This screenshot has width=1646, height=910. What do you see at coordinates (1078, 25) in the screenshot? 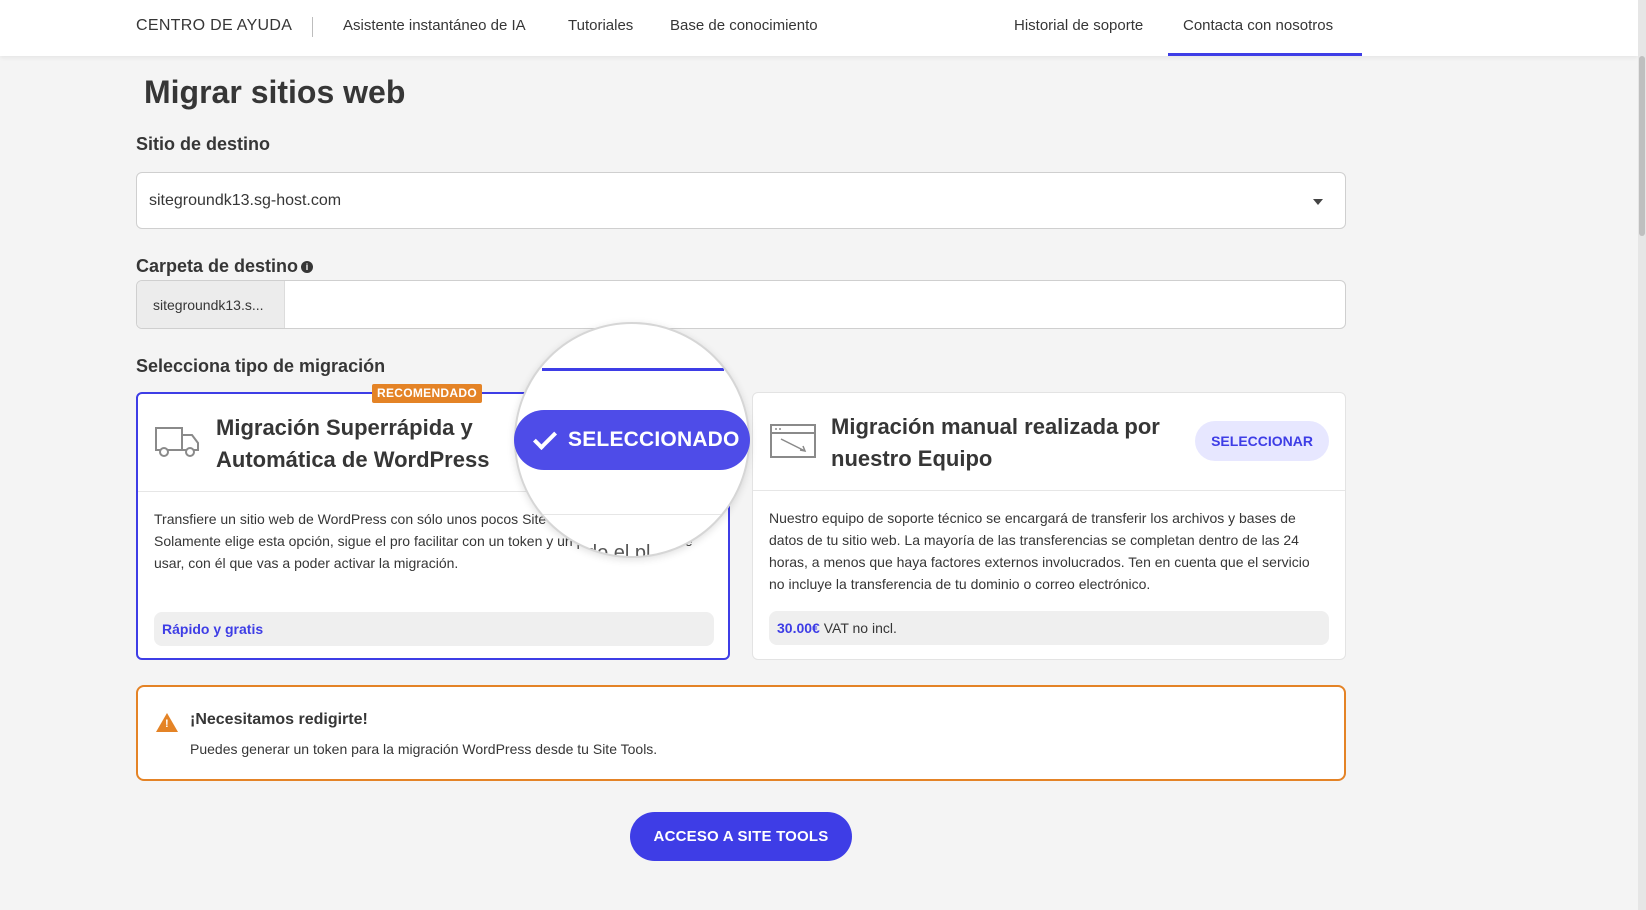
I see `nav-link-support-history: Historial de soporte` at bounding box center [1078, 25].